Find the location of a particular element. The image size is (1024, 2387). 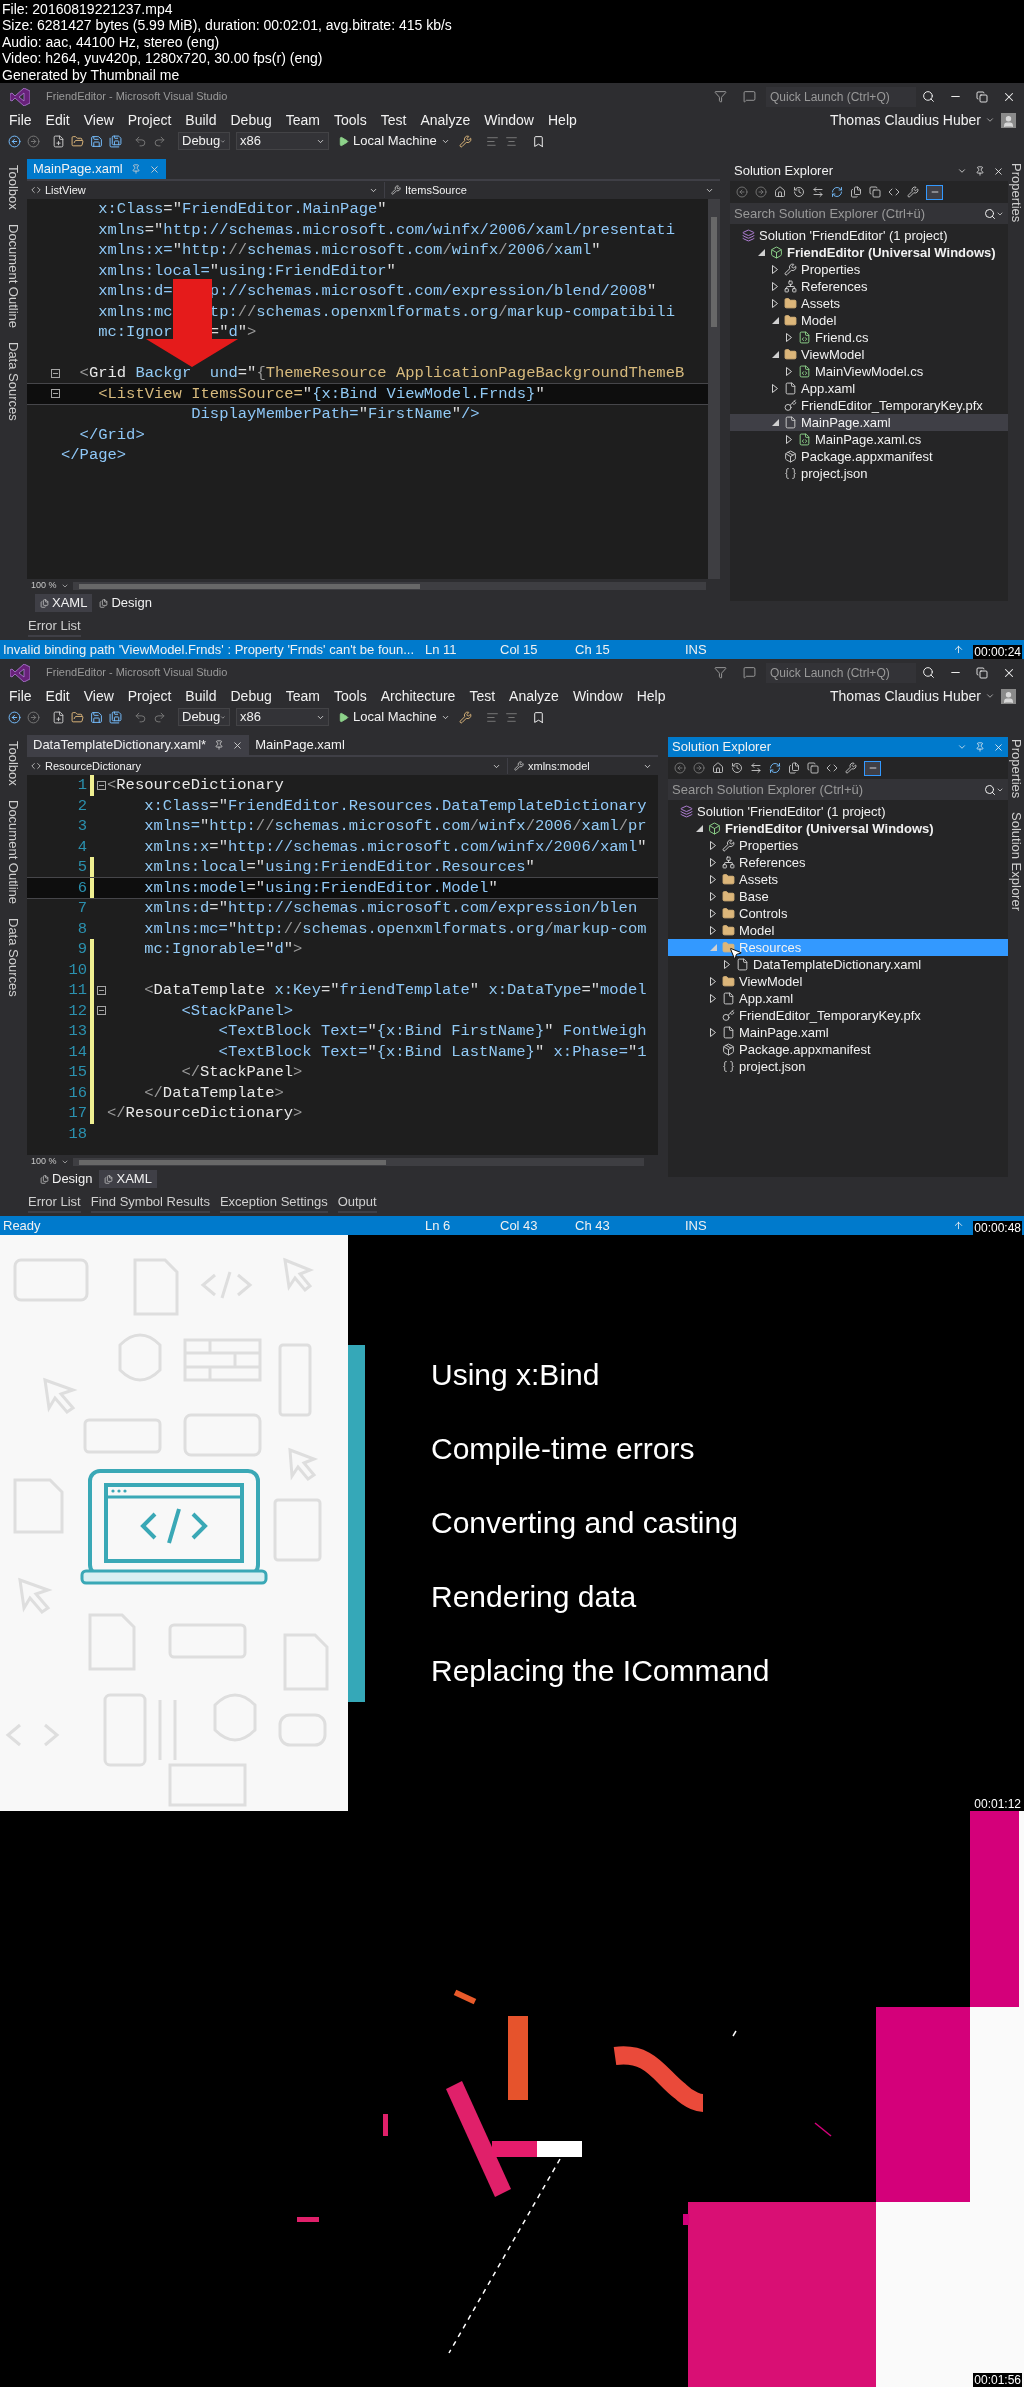

tree-item: References is located at coordinates (869, 286).